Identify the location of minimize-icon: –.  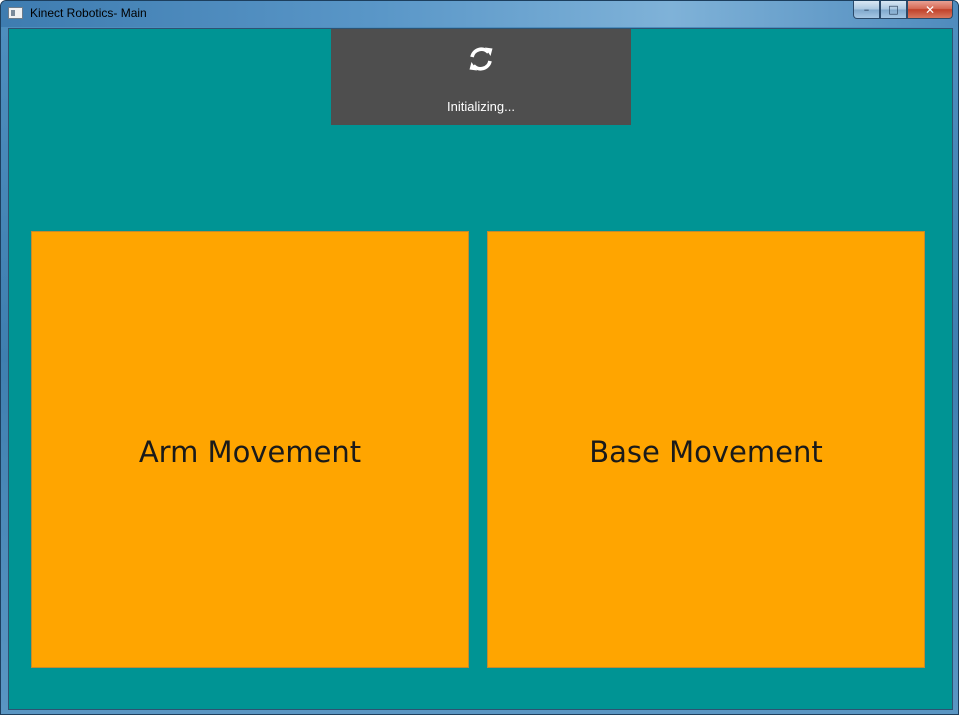
(866, 9).